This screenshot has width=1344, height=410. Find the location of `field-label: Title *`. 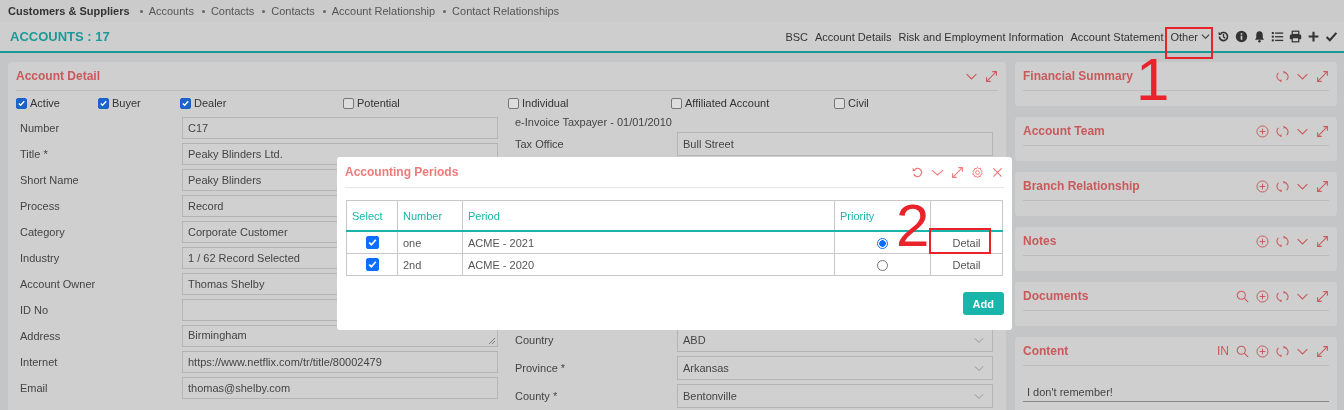

field-label: Title * is located at coordinates (34, 154).